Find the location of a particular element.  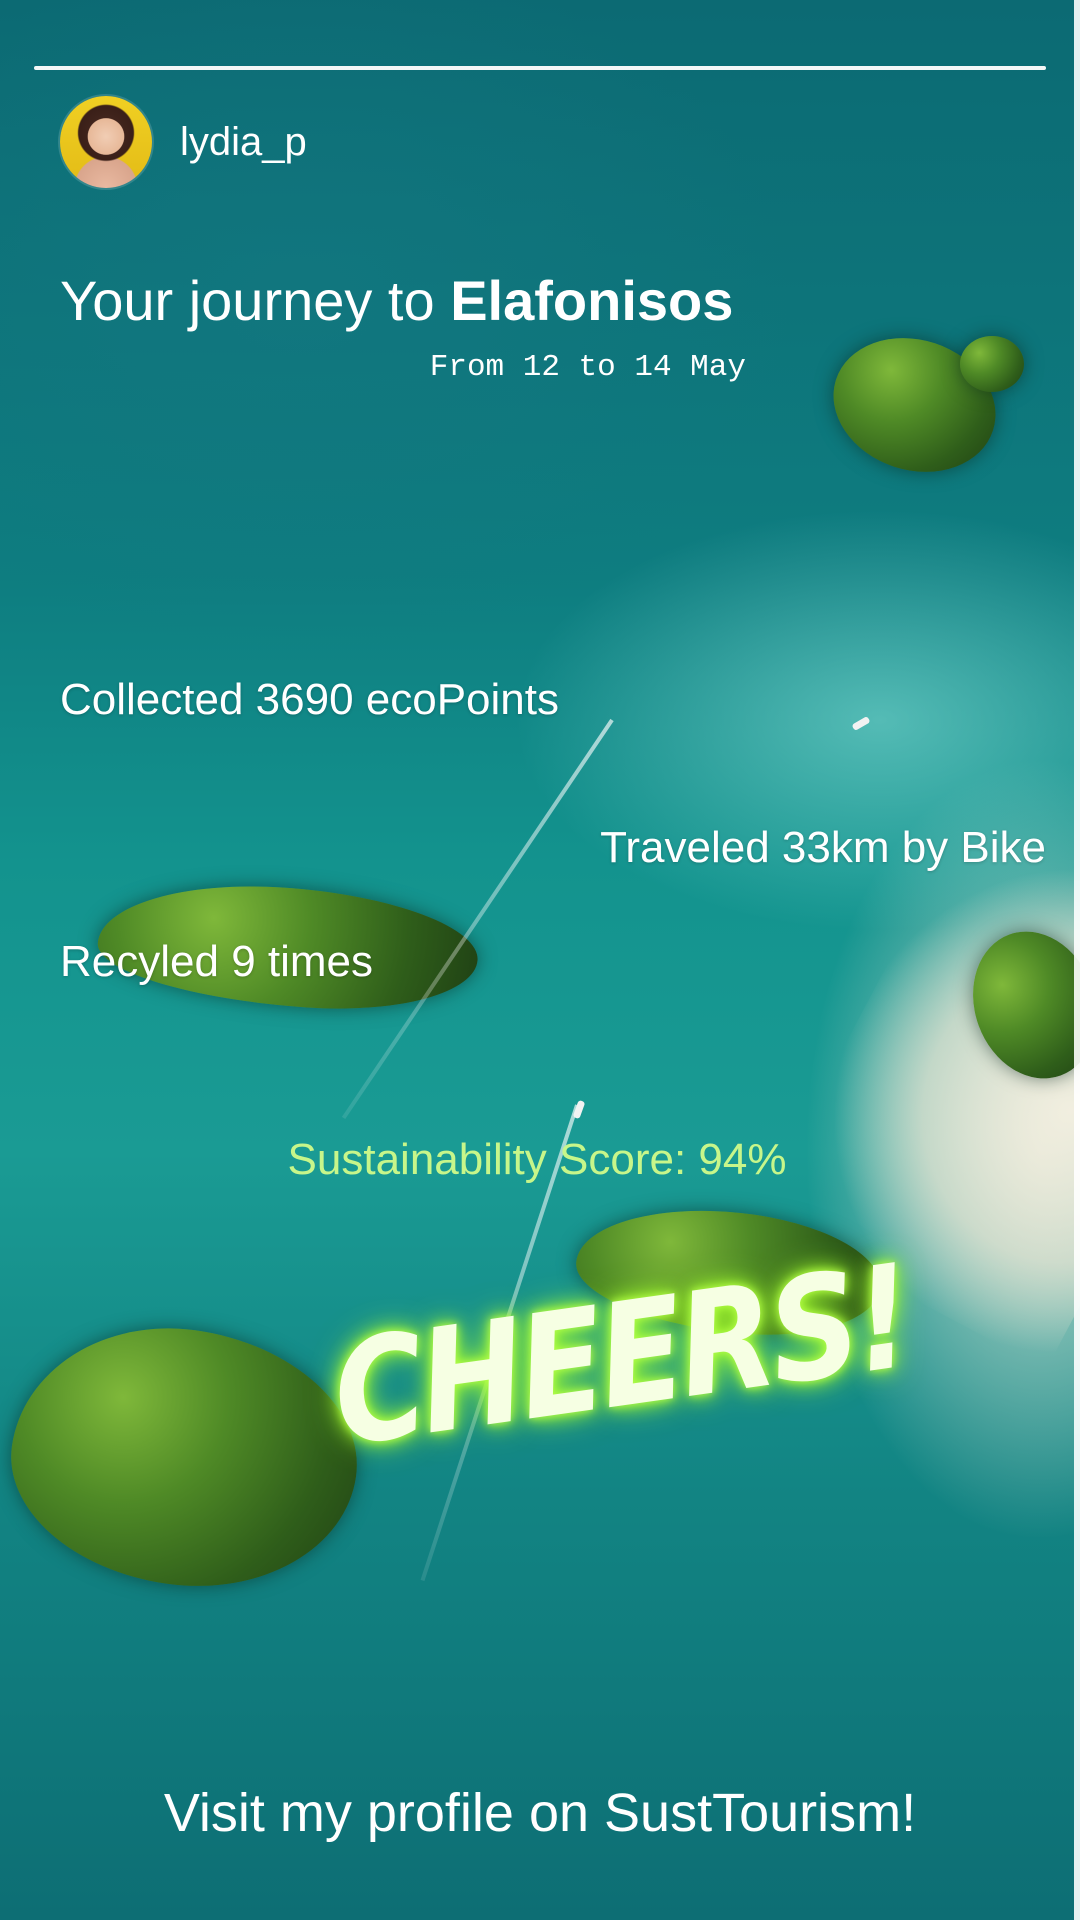

edge-divider is located at coordinates (1077, 960).